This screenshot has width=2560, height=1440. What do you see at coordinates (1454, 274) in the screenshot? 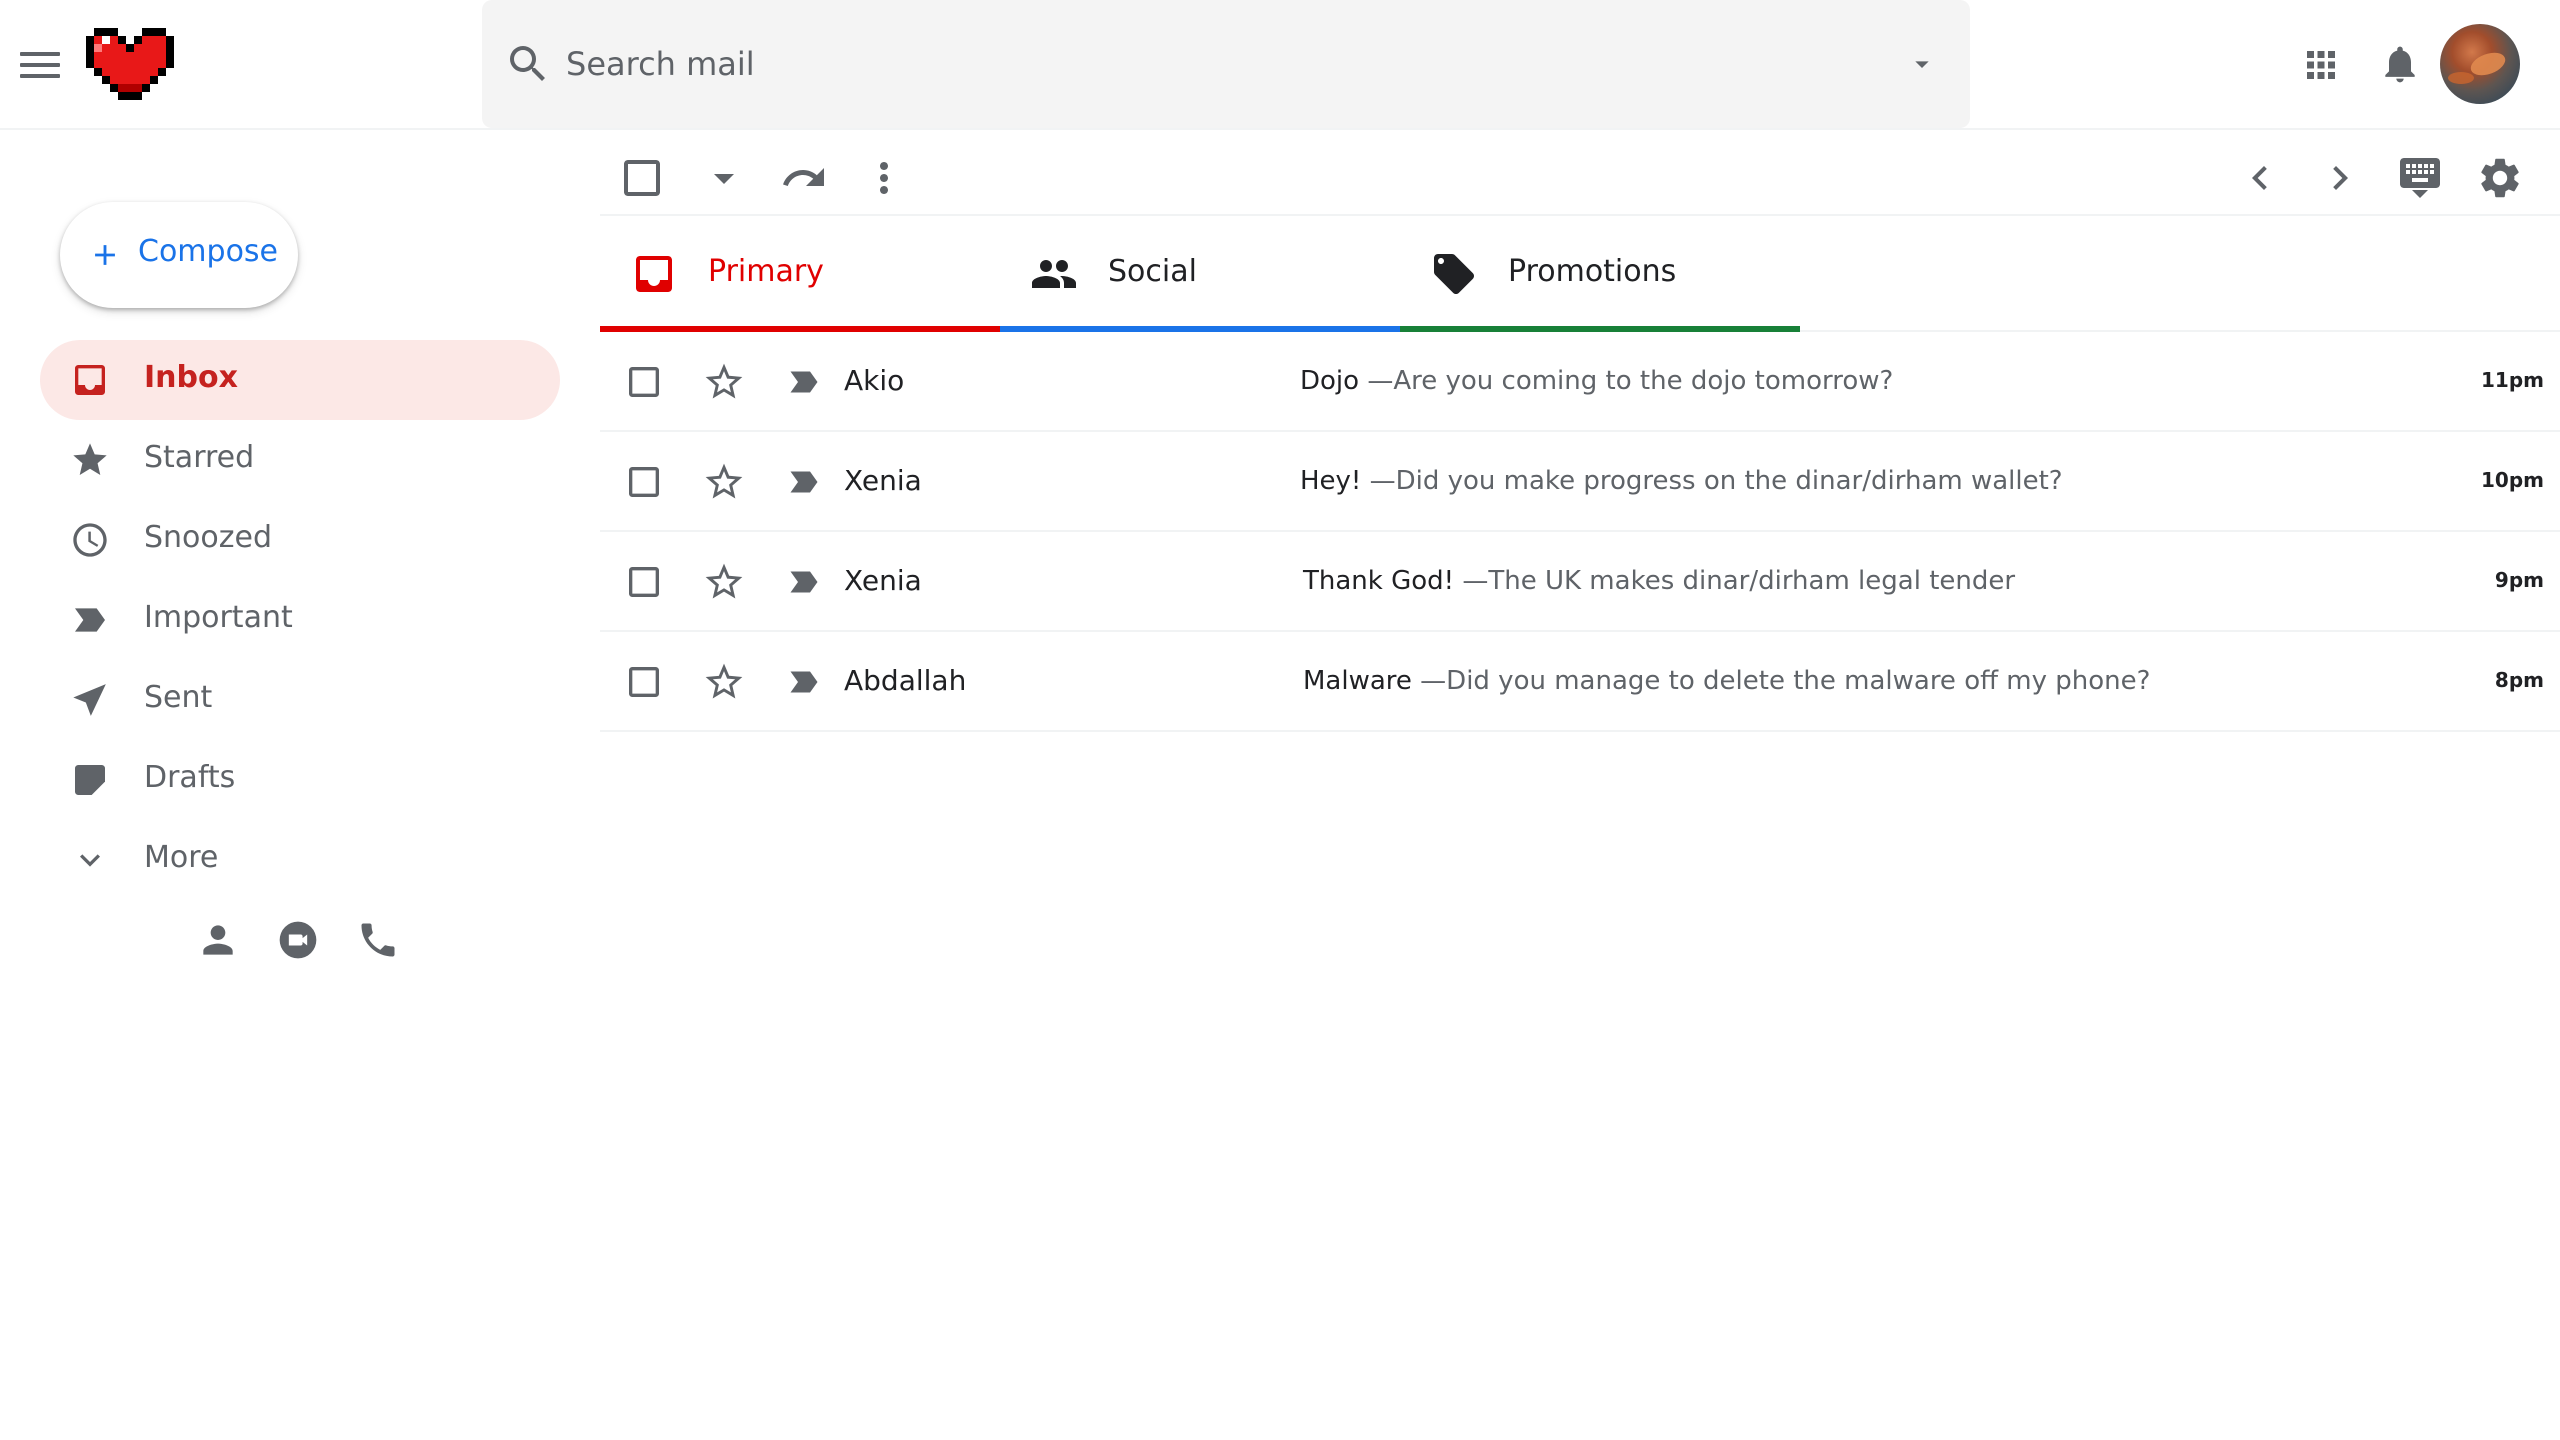
I see `tag-icon` at bounding box center [1454, 274].